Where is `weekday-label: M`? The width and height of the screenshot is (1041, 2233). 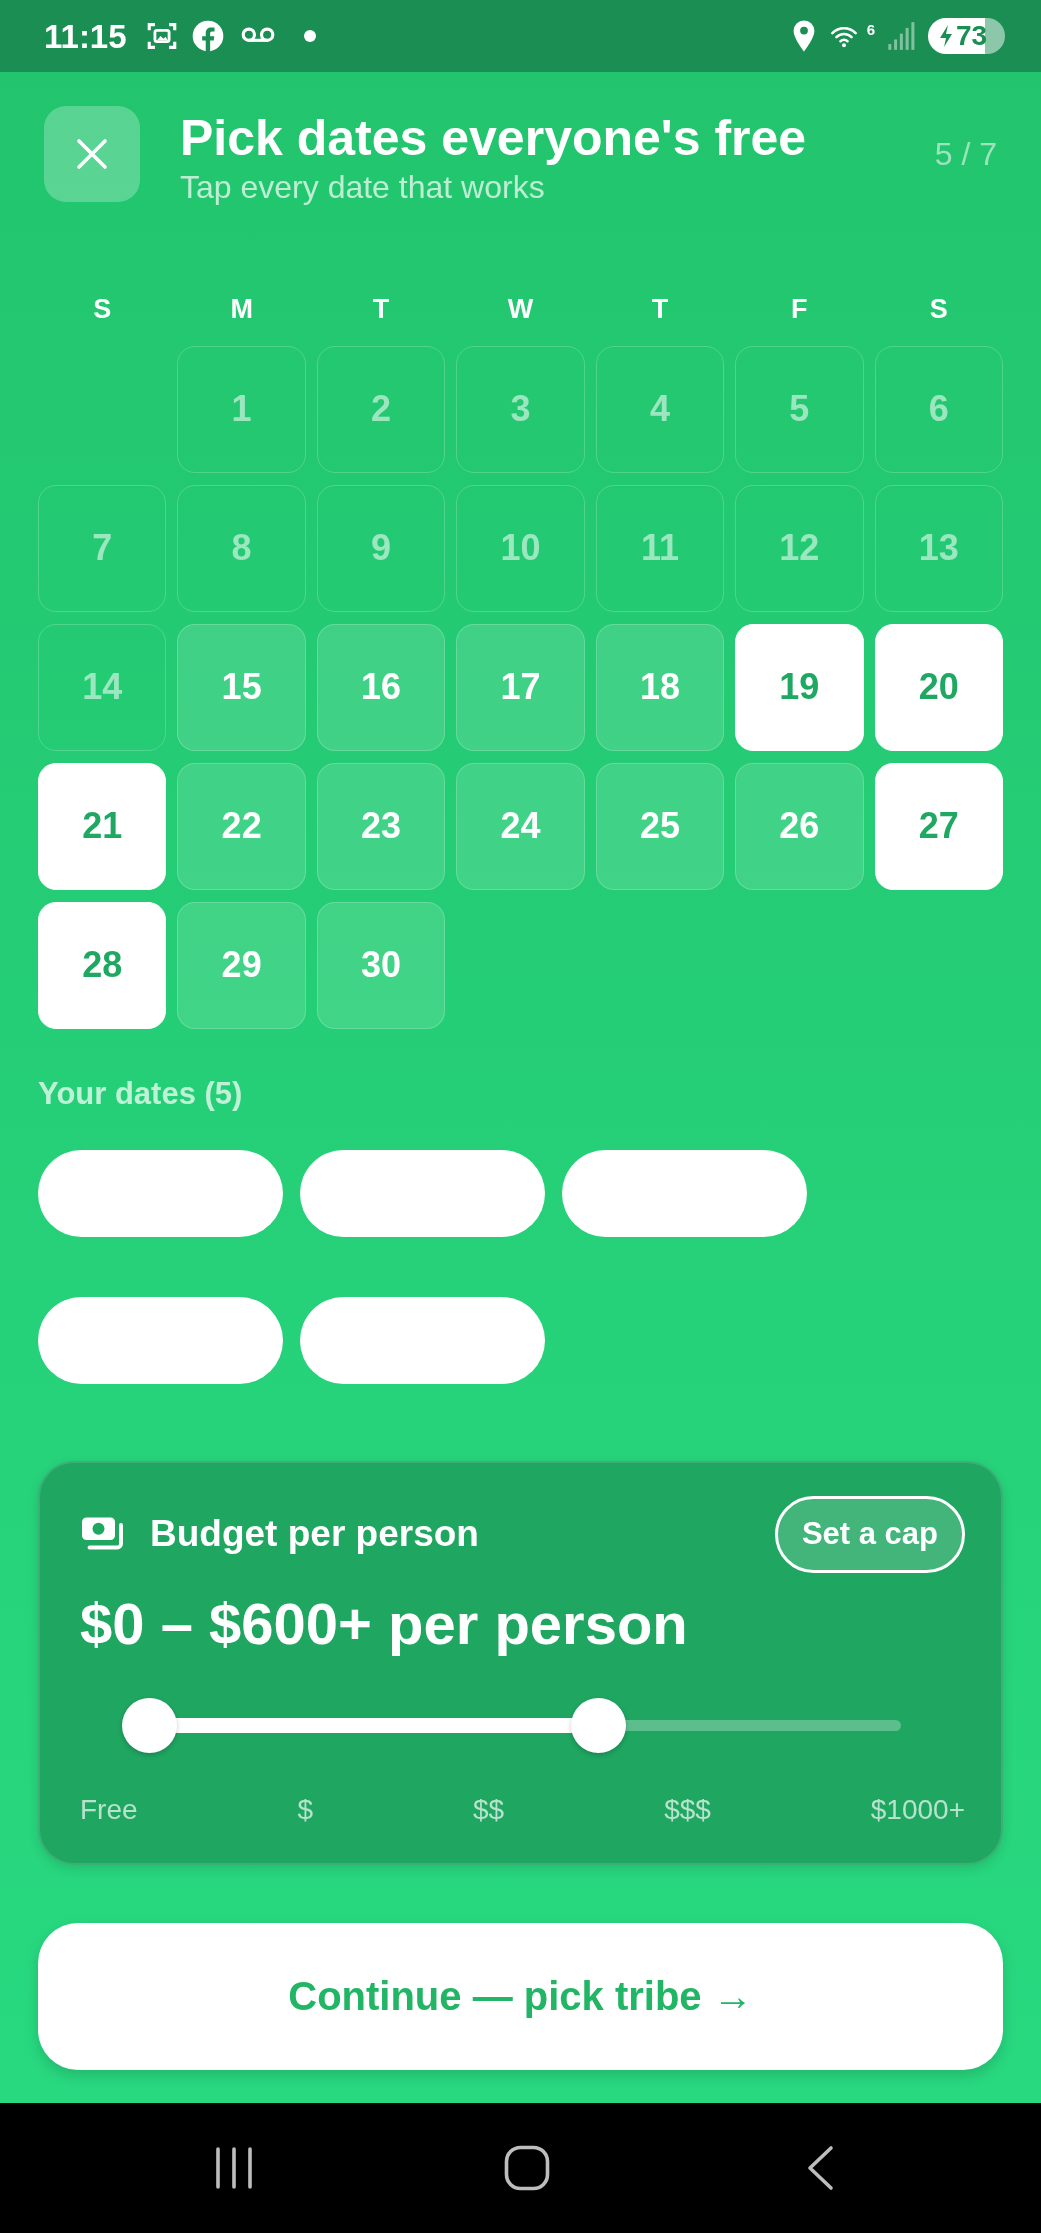 weekday-label: M is located at coordinates (241, 309).